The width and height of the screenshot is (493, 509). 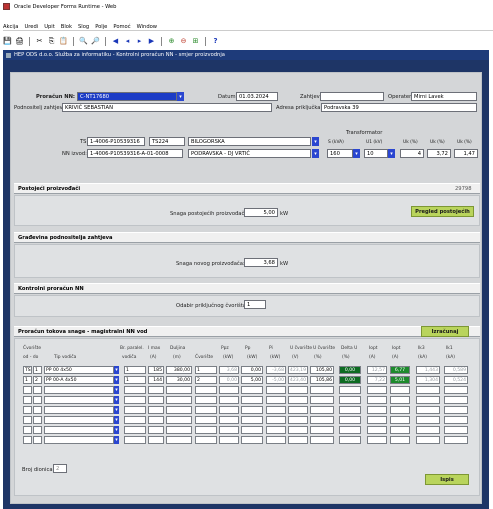 I want to click on save-icon: 💾, so click(x=7, y=41).